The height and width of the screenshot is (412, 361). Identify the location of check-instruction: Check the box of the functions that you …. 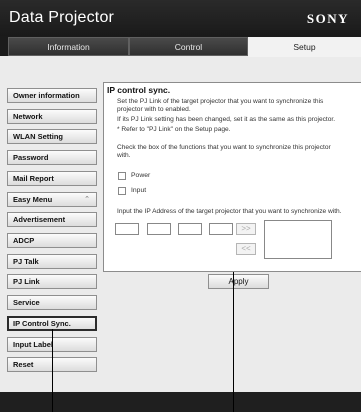
(224, 147).